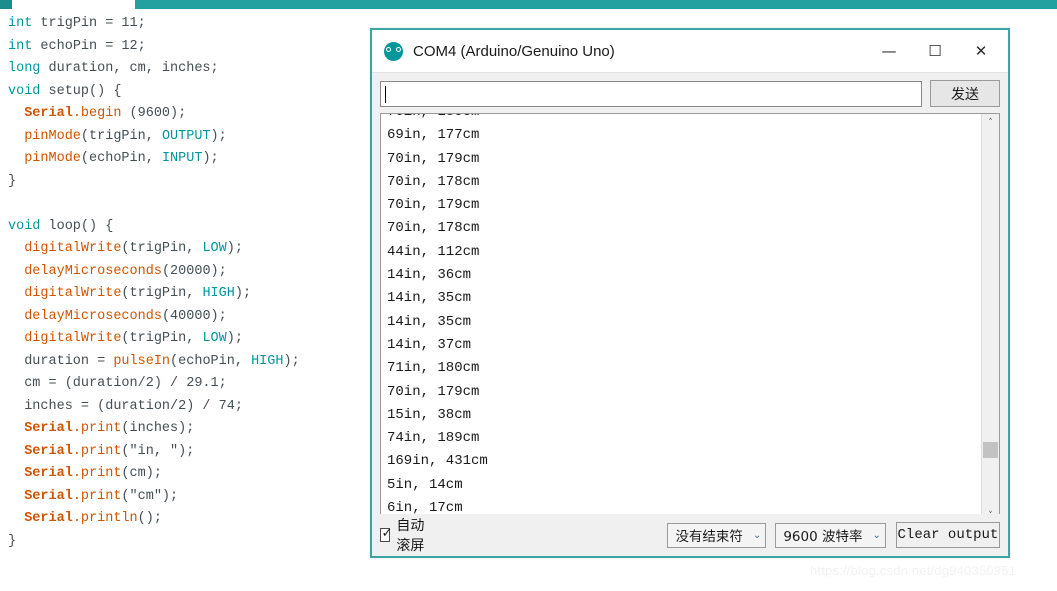  What do you see at coordinates (24, 91) in the screenshot?
I see `code-token: void` at bounding box center [24, 91].